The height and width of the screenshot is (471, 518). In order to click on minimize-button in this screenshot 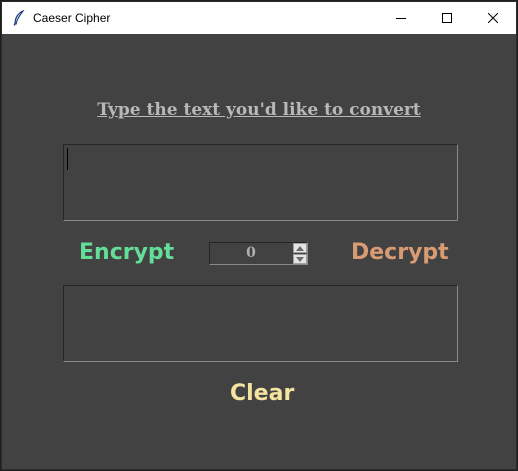, I will do `click(401, 18)`.